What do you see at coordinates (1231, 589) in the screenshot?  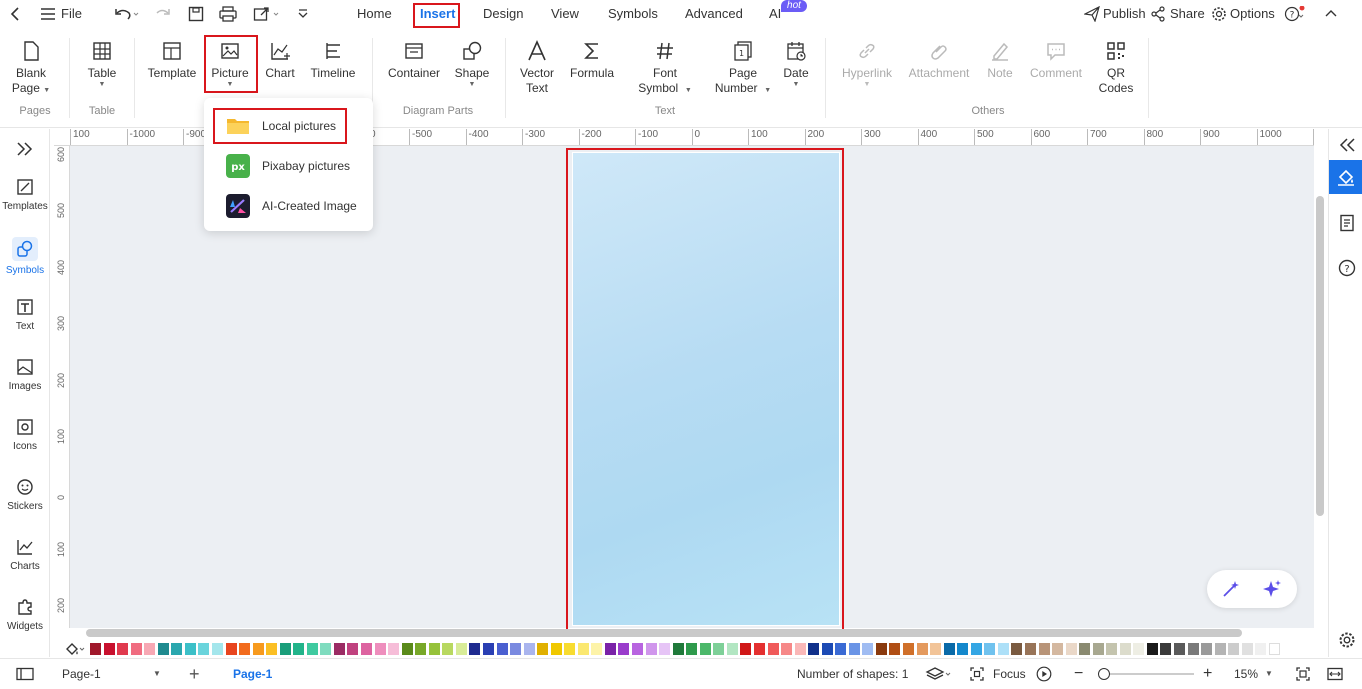 I see `magic-wand-icon` at bounding box center [1231, 589].